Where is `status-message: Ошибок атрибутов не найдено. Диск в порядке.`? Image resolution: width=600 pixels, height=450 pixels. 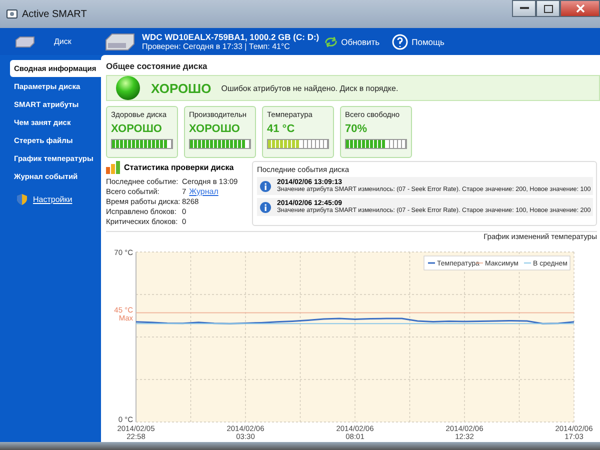 status-message: Ошибок атрибутов не найдено. Диск в порядке. is located at coordinates (309, 88).